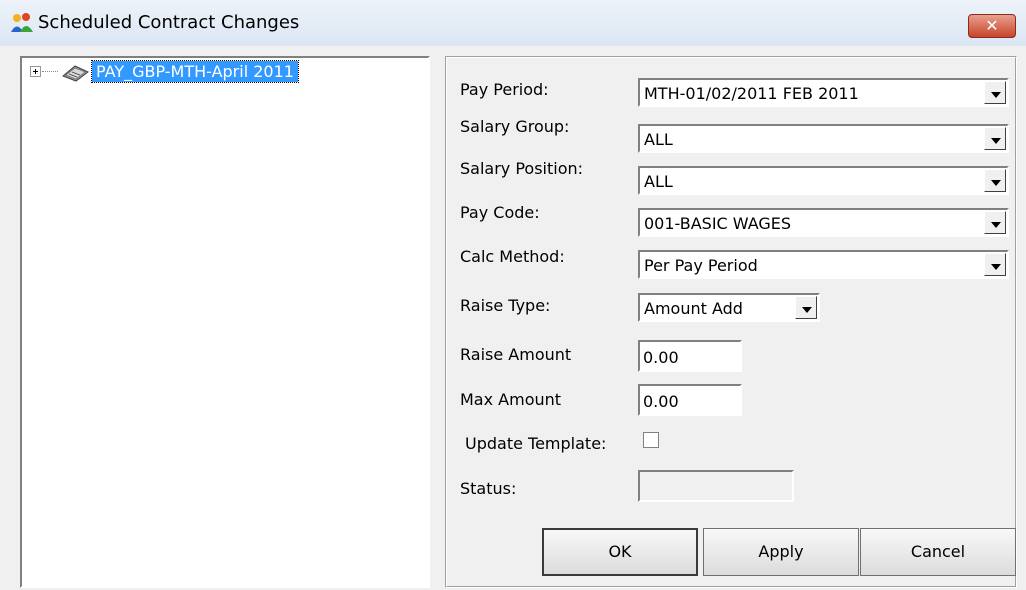 The image size is (1026, 590). Describe the element at coordinates (716, 486) in the screenshot. I see `status-field` at that location.